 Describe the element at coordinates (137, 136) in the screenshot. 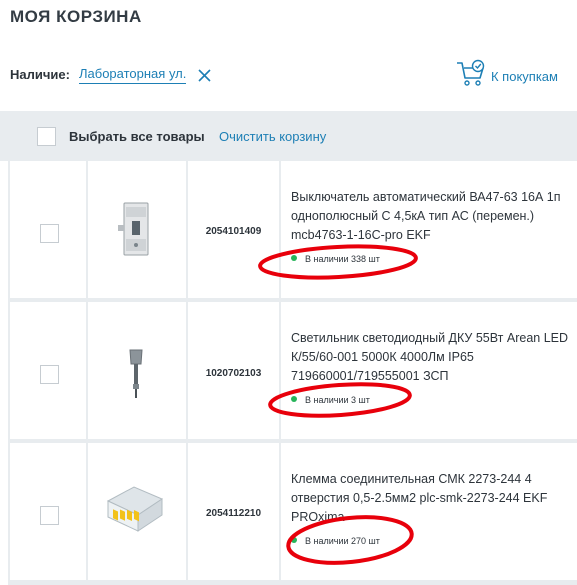

I see `select-all-label: Выбрать все товары` at that location.